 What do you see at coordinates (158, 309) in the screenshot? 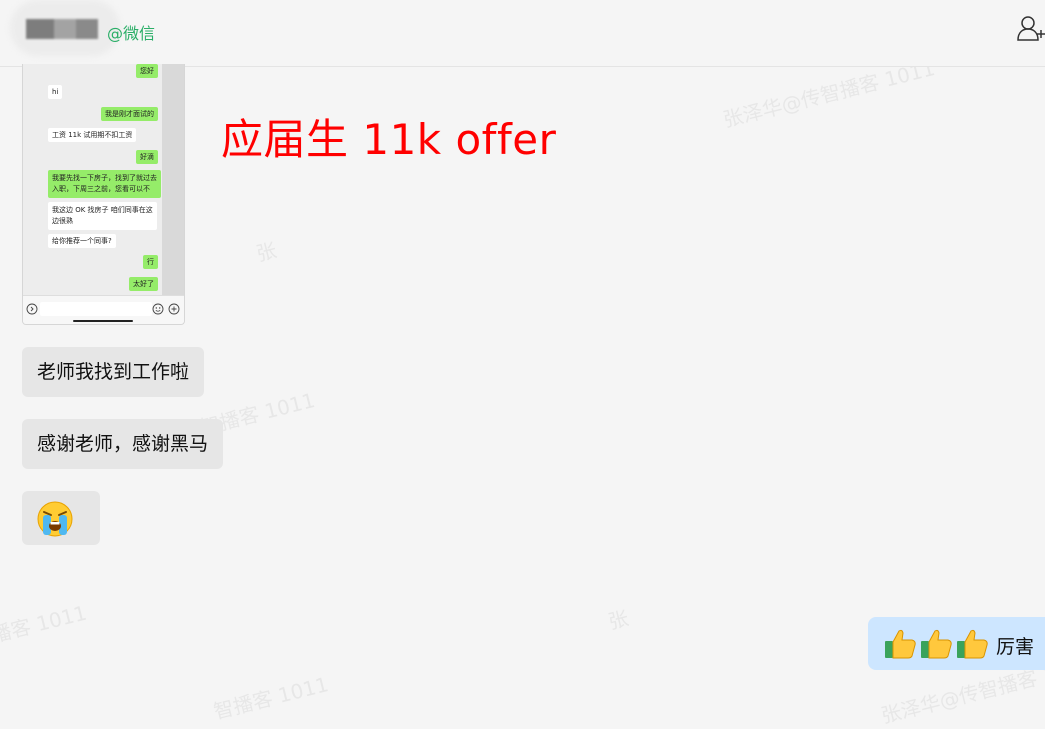
I see `sticker-icon` at bounding box center [158, 309].